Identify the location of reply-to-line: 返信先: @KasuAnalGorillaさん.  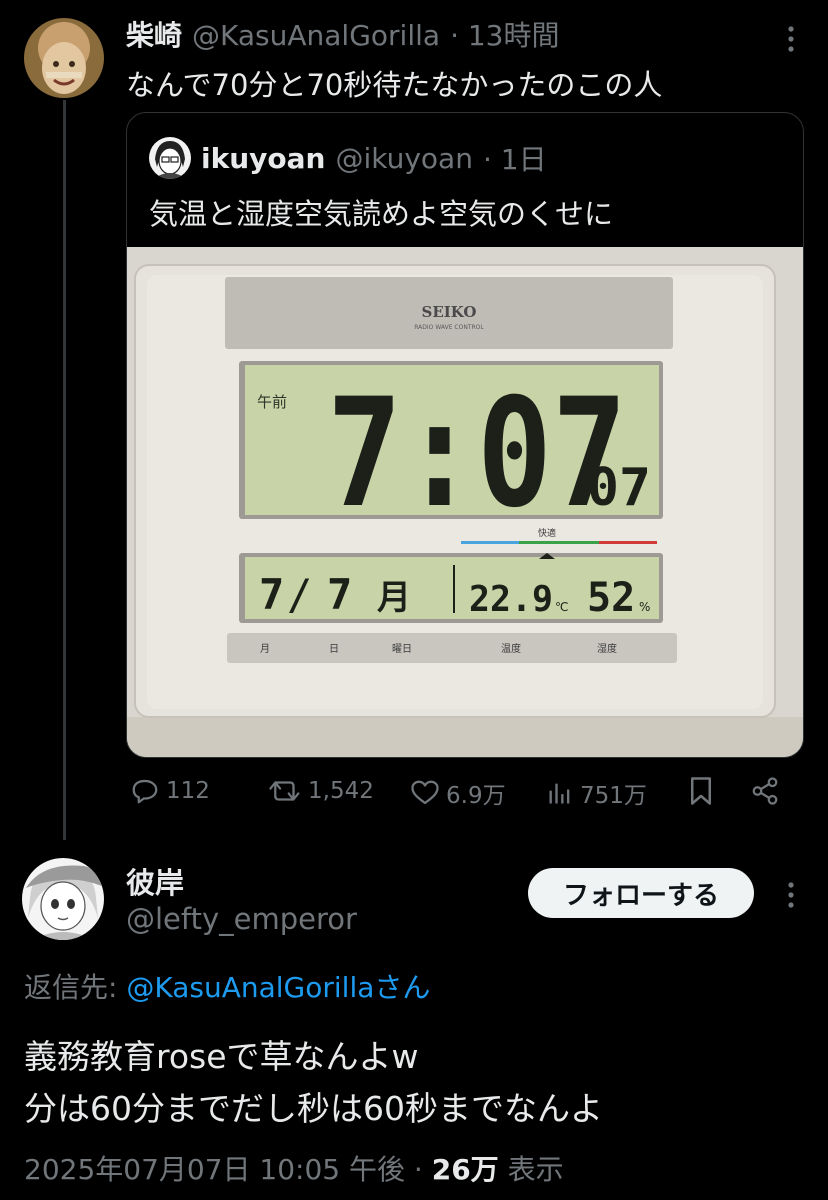
(227, 986).